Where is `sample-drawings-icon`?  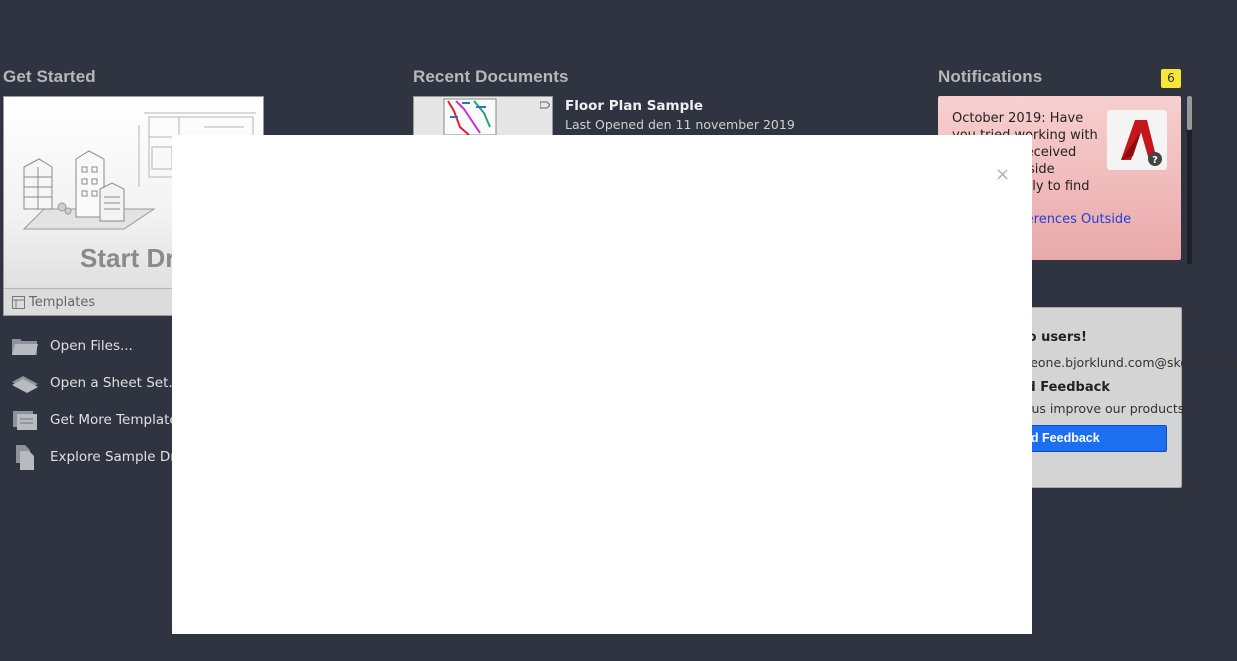
sample-drawings-icon is located at coordinates (25, 457).